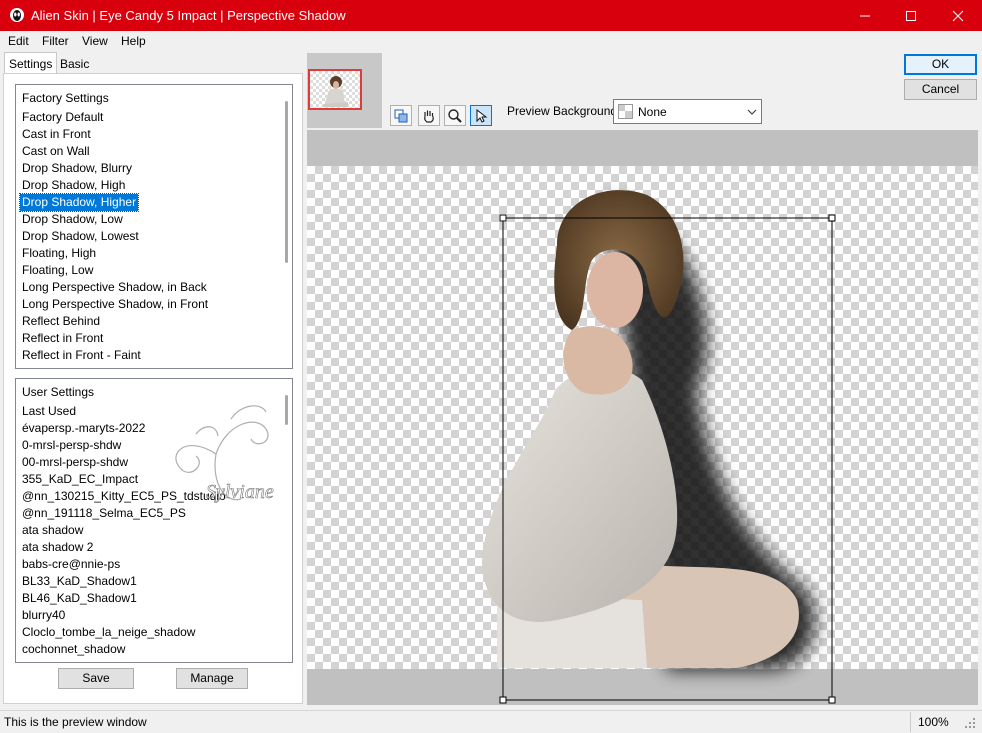 The width and height of the screenshot is (982, 733). Describe the element at coordinates (65, 98) in the screenshot. I see `factory-settings-header: Factory Settings` at that location.